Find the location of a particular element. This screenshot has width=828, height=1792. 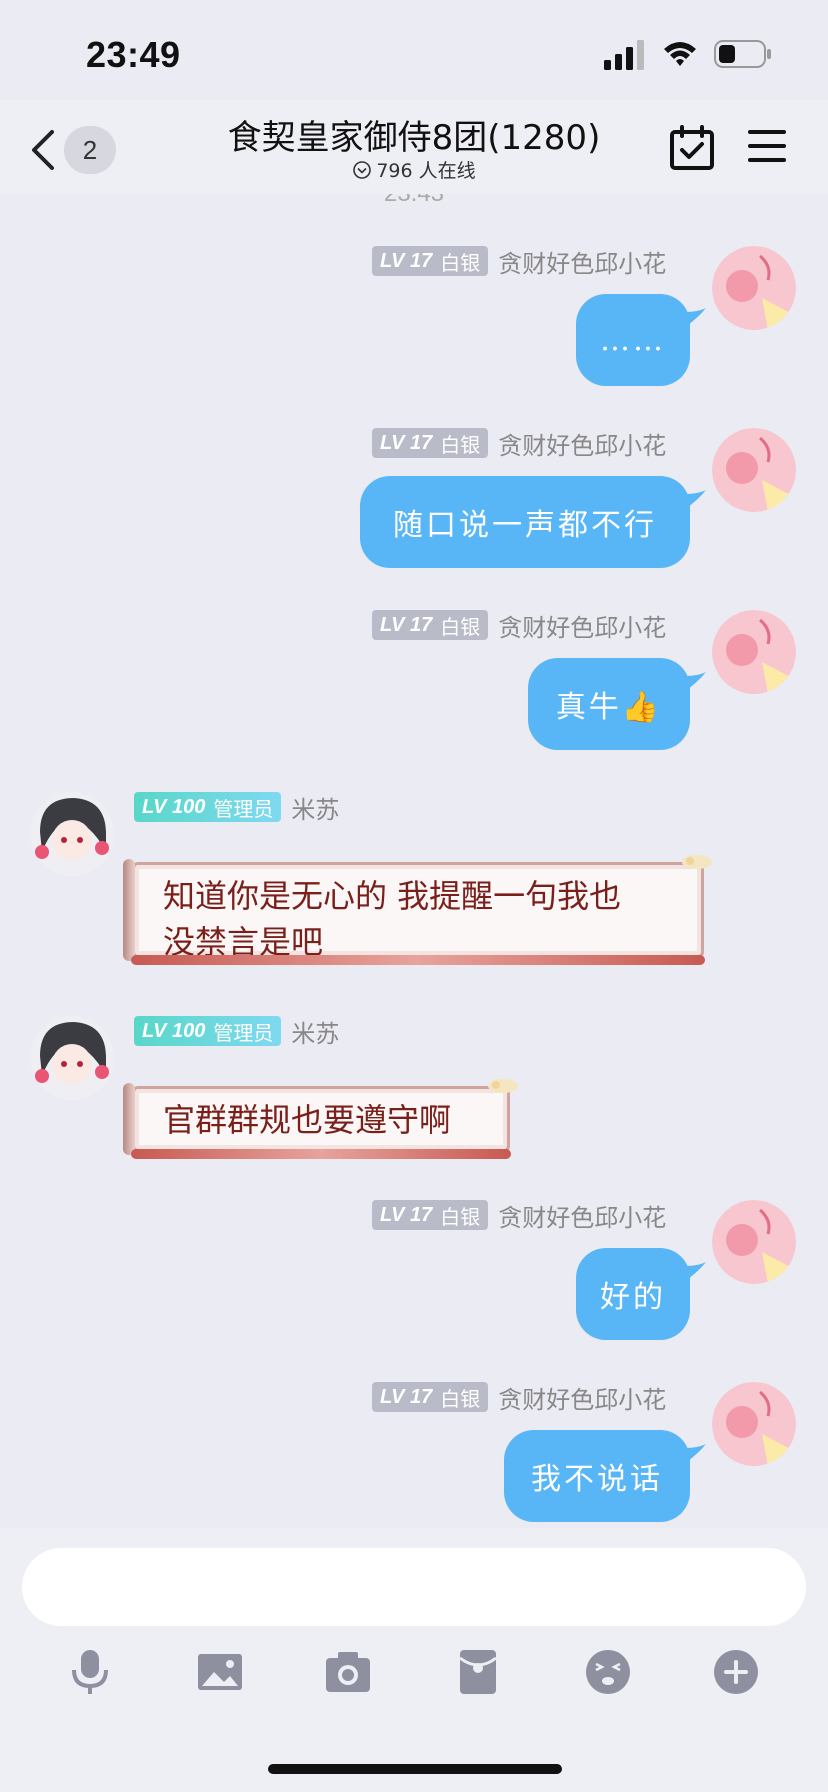

chat-header: 2 食契皇家御侍8团(1280) 796 人在线 is located at coordinates (414, 147).